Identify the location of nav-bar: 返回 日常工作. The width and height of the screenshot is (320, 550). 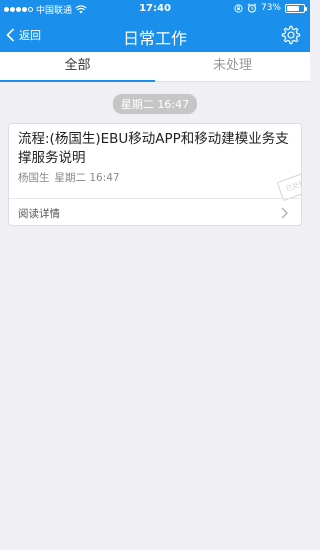
(155, 35).